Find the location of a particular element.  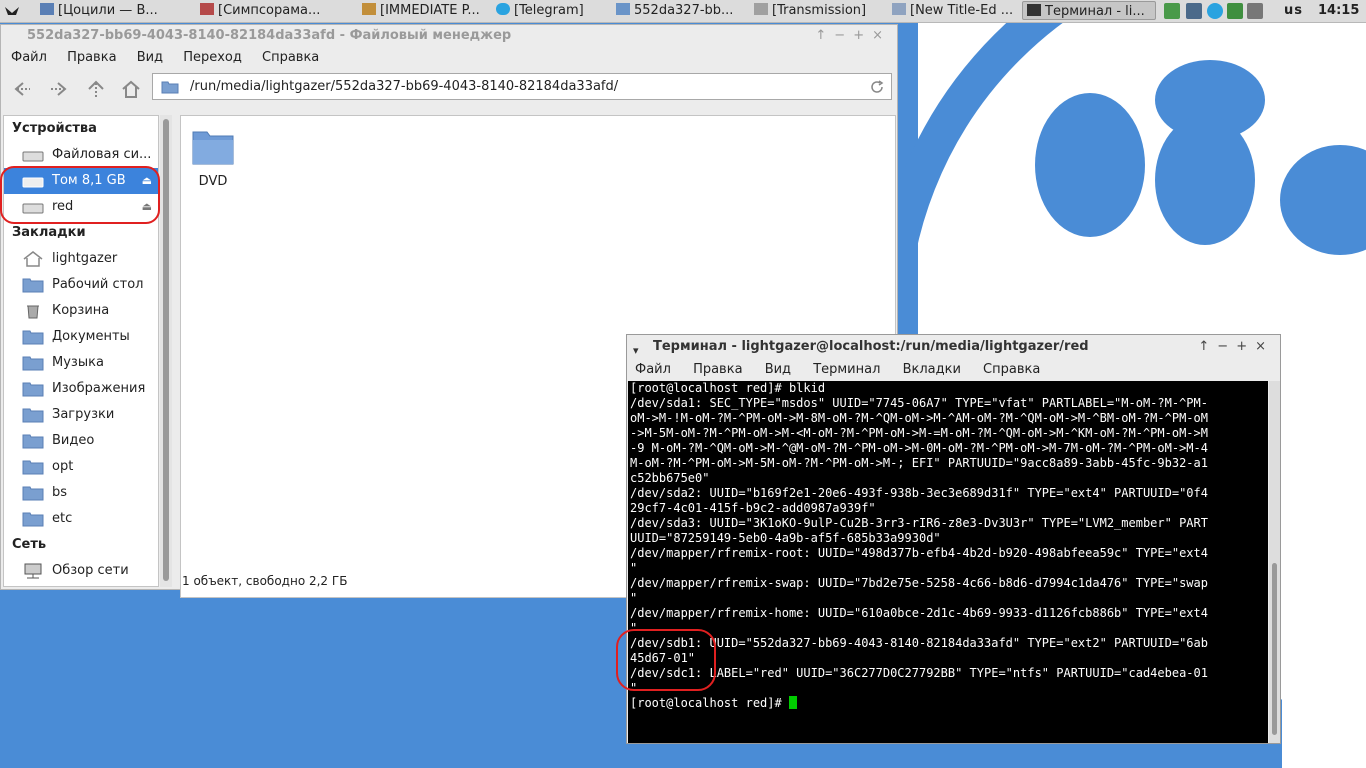

terminal-line: 45d67-01" is located at coordinates (663, 658).